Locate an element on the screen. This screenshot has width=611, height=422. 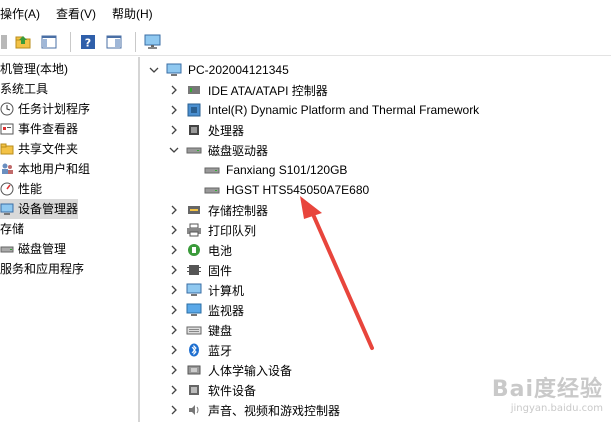
category-monitors: 监视器 is located at coordinates (206, 310).